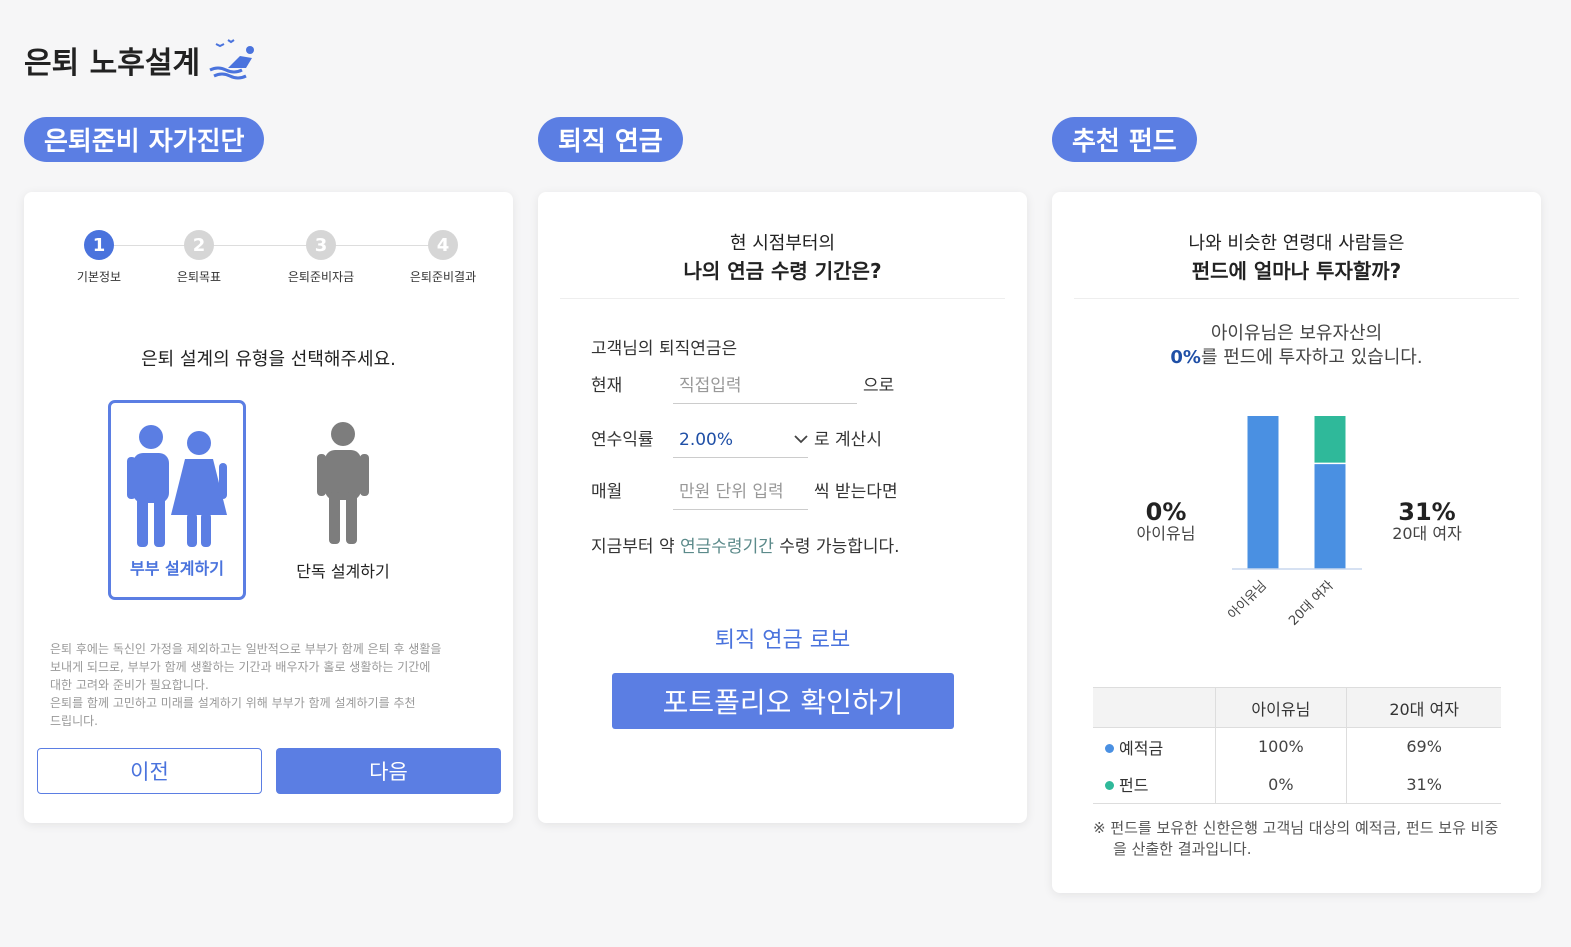 This screenshot has width=1571, height=947. I want to click on fund-header-main: 펀드에 얼마나 투자할까?, so click(1296, 271).